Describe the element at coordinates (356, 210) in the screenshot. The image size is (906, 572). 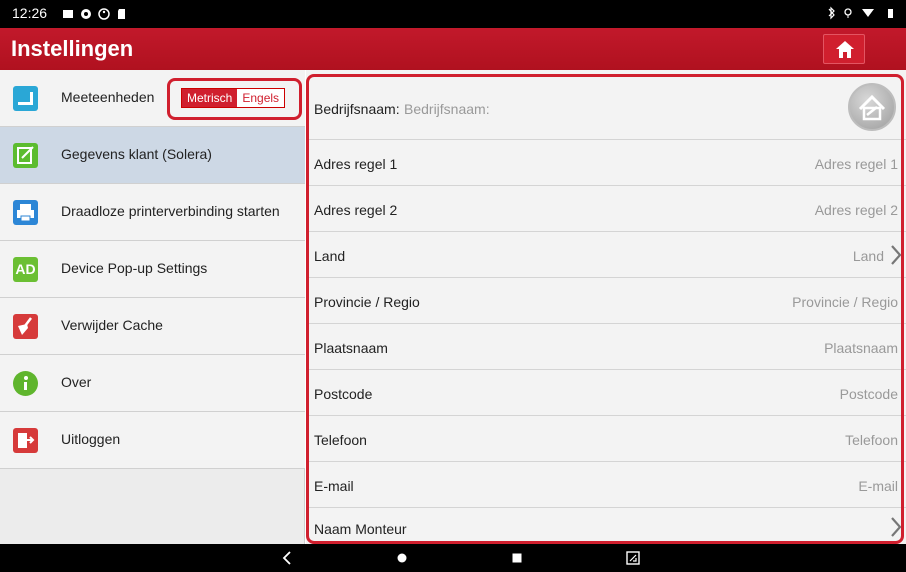
I see `address-line-2-label: Adres regel 2` at that location.